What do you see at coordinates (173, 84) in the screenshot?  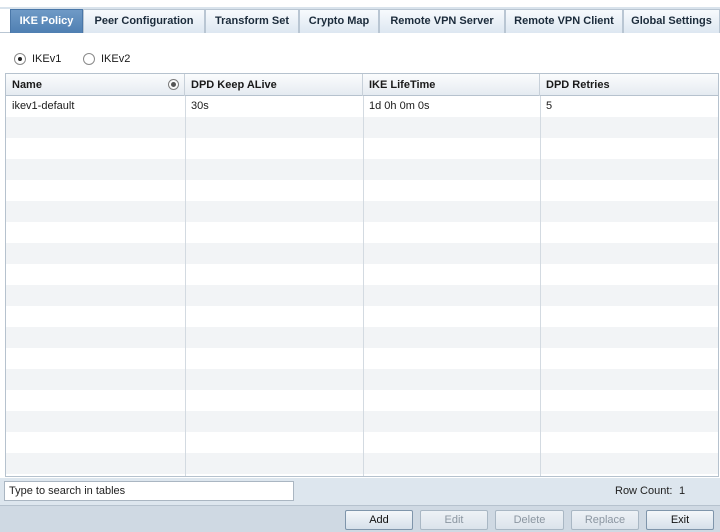 I see `column-sort-icon` at bounding box center [173, 84].